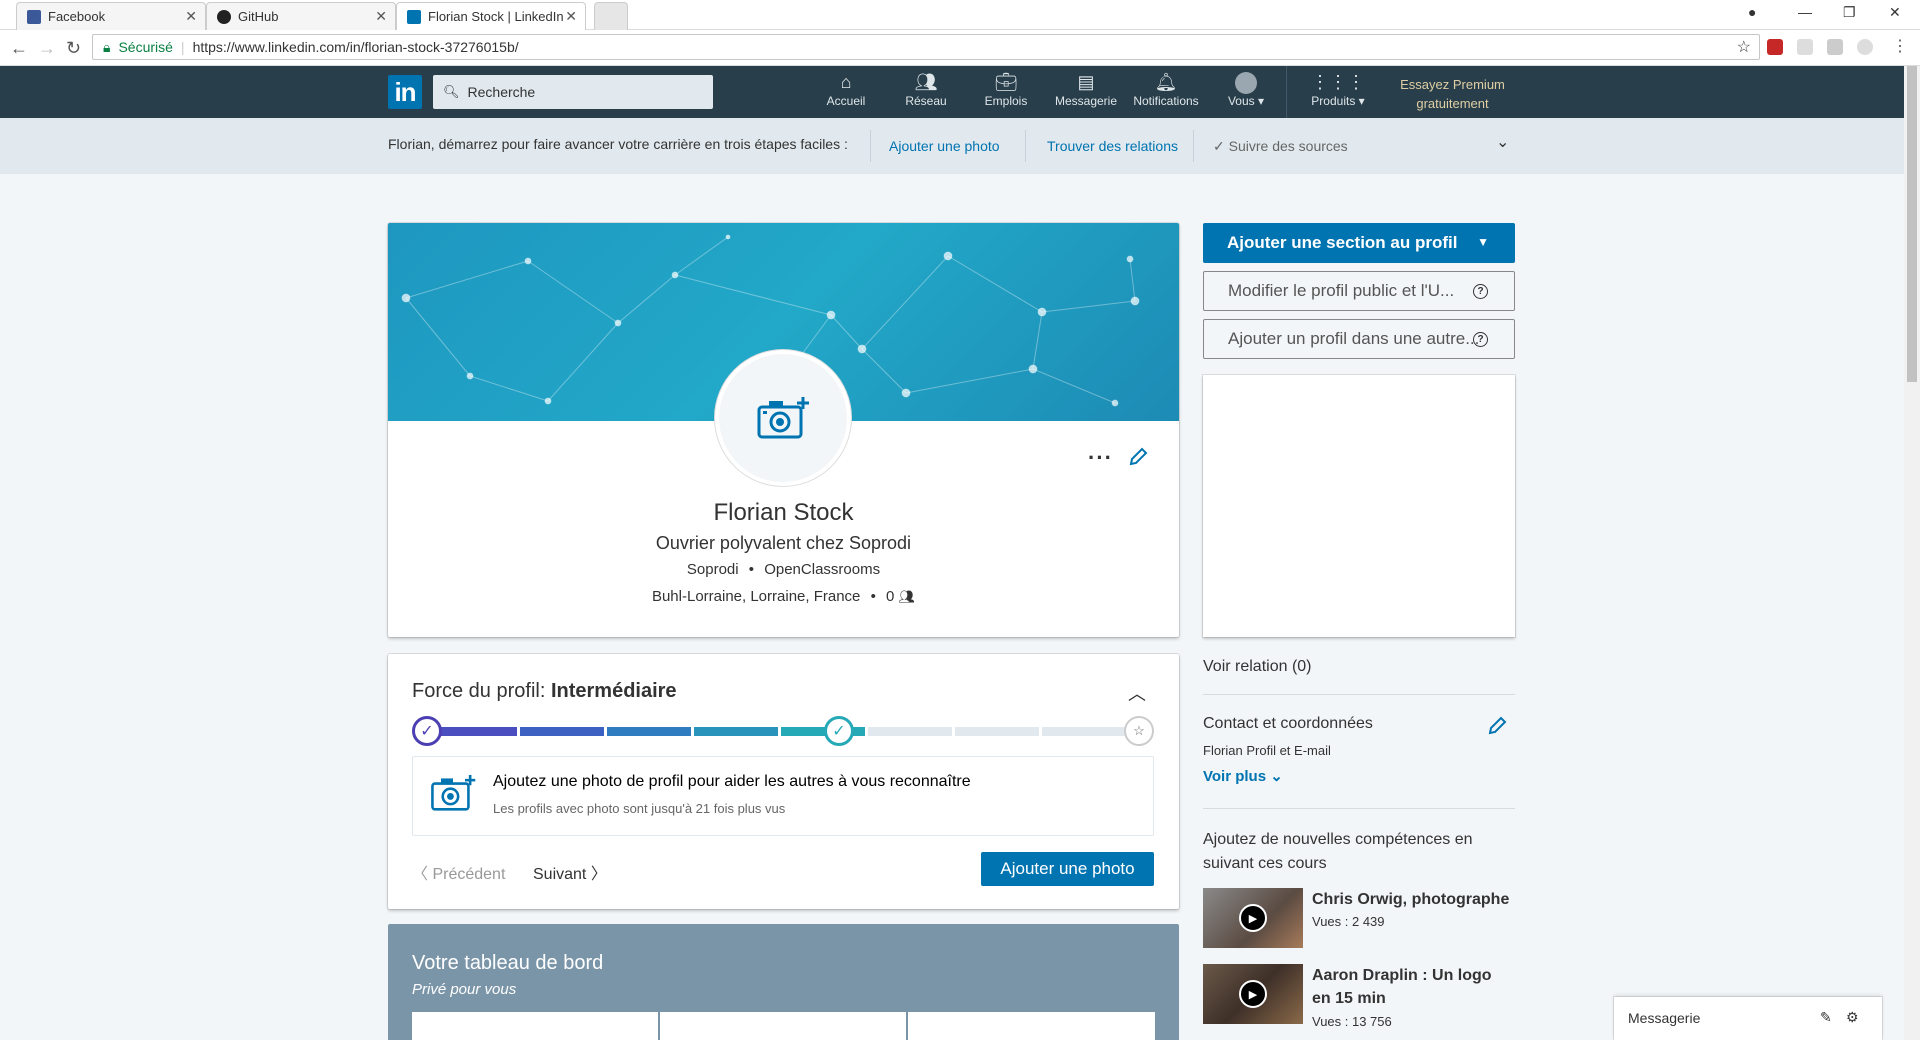 The height and width of the screenshot is (1040, 1920). Describe the element at coordinates (47, 48) in the screenshot. I see `forward-icon: →` at that location.